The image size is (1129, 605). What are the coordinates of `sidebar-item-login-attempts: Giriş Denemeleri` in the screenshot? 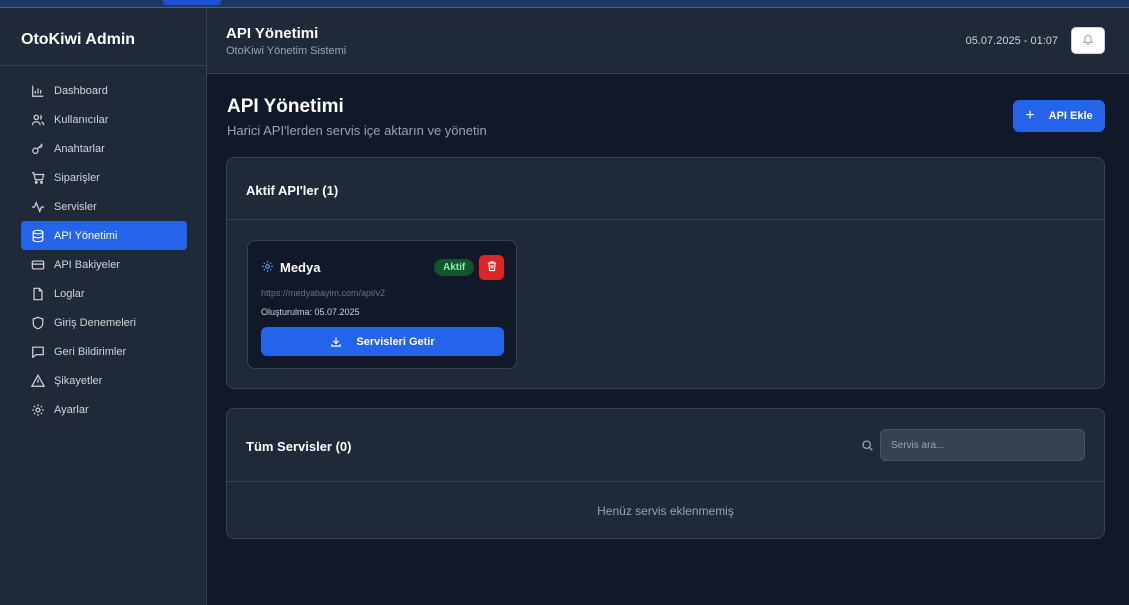 It's located at (104, 322).